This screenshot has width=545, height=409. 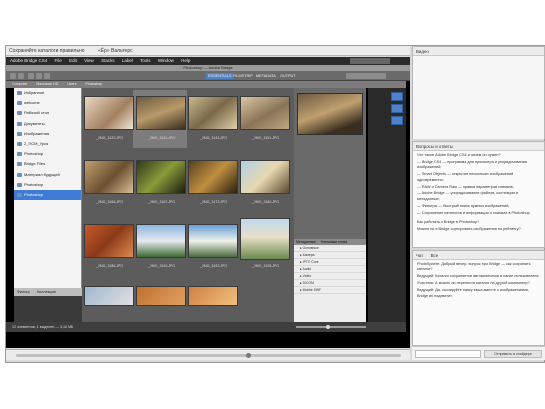 What do you see at coordinates (127, 60) in the screenshot?
I see `menu-label: Label` at bounding box center [127, 60].